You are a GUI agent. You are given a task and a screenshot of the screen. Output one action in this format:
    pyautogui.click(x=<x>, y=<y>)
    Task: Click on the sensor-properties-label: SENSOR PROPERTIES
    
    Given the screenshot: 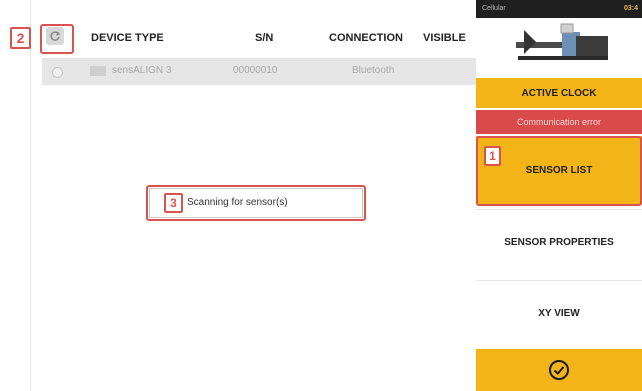 What is the action you would take?
    pyautogui.click(x=559, y=242)
    